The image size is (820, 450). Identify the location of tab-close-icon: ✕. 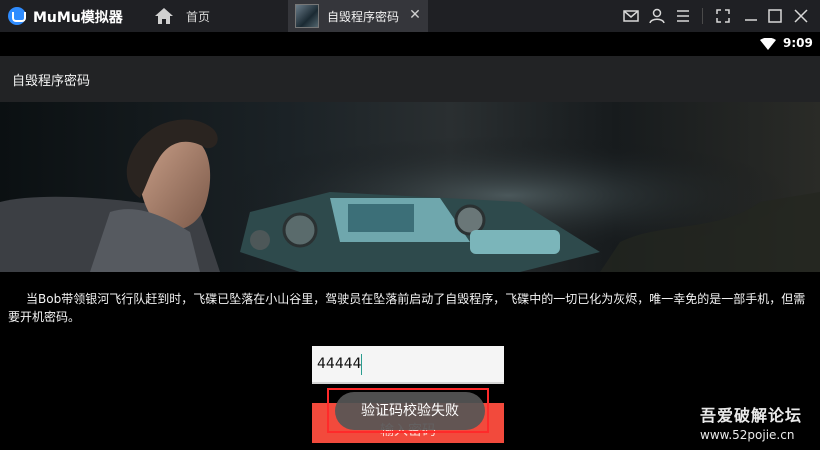
(415, 15).